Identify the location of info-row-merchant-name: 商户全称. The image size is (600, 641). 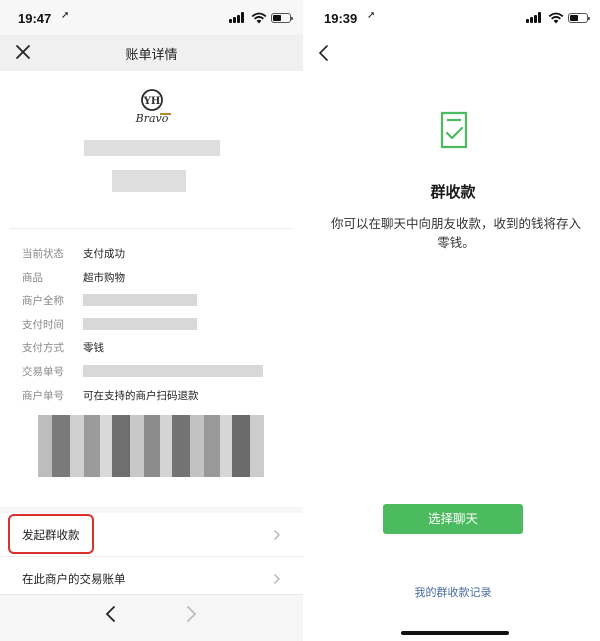
(157, 301).